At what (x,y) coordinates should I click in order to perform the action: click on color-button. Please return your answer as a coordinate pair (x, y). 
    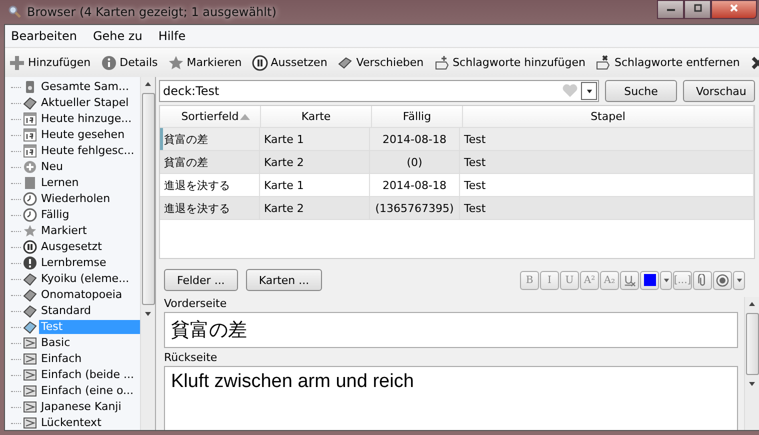
    Looking at the image, I should click on (649, 280).